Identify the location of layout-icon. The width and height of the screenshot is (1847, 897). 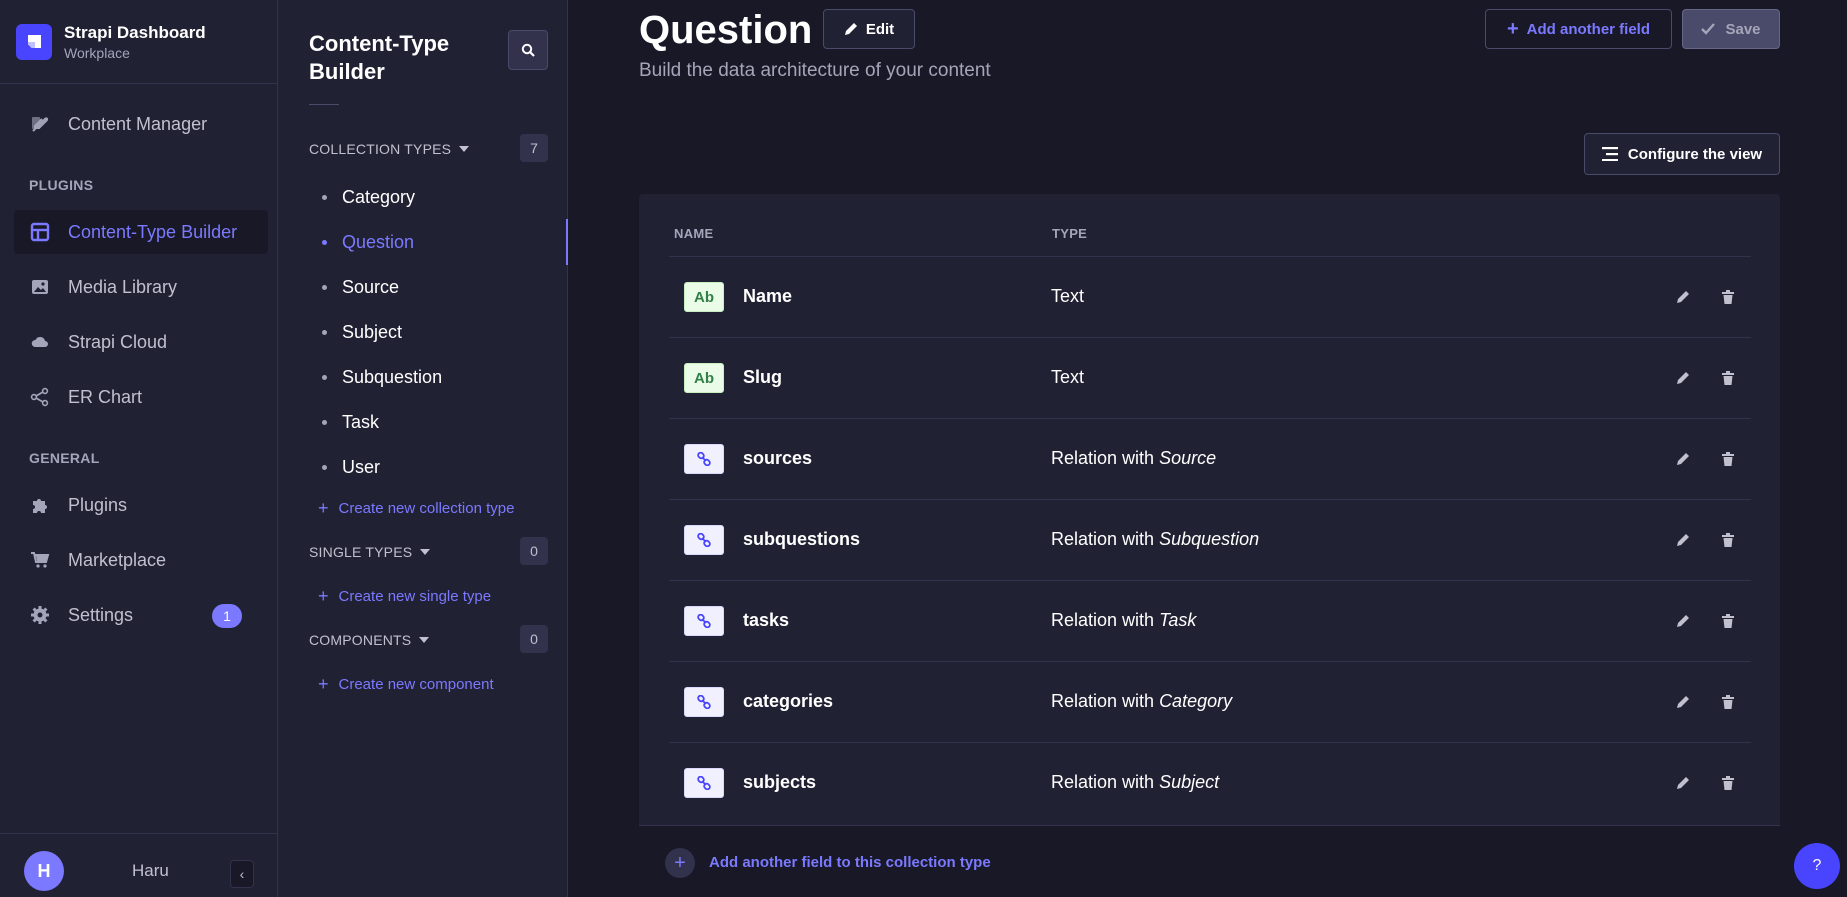
(40, 232).